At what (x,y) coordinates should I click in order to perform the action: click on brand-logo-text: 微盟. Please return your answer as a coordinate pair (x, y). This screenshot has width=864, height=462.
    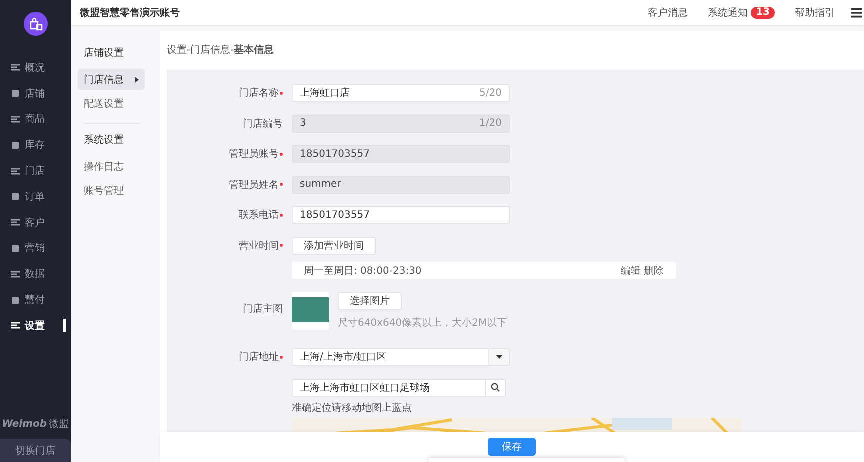
    Looking at the image, I should click on (59, 424).